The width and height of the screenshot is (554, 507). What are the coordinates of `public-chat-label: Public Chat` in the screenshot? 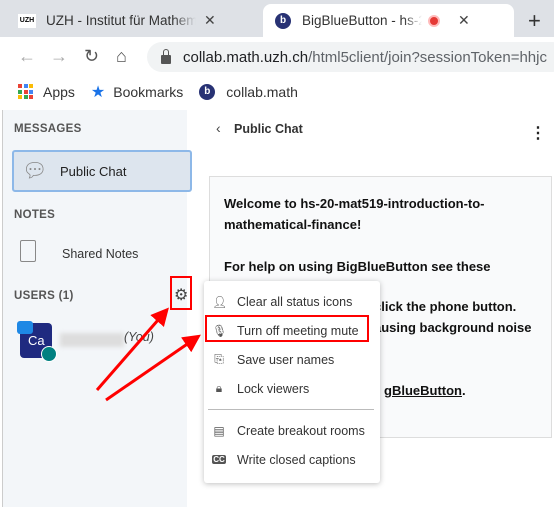 It's located at (93, 171).